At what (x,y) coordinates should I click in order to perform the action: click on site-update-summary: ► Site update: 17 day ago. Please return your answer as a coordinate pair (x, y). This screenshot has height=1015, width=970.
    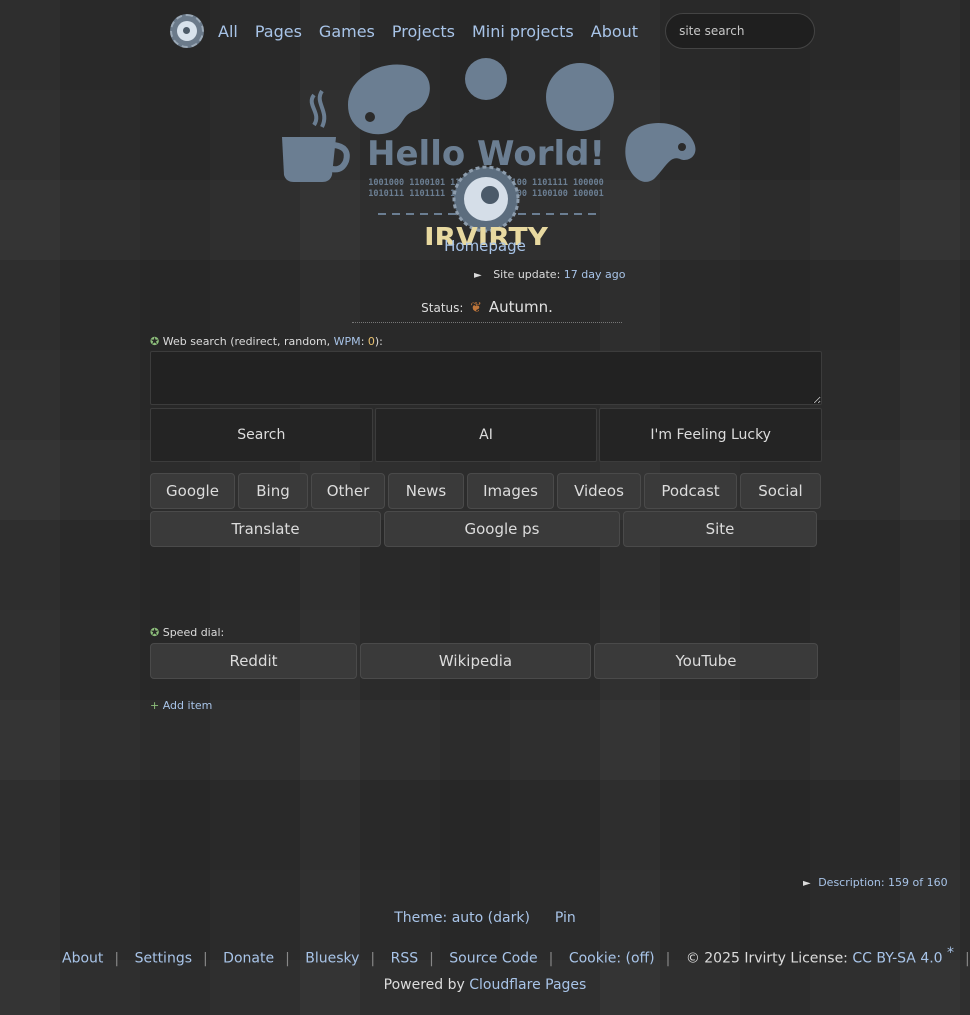
    Looking at the image, I should click on (549, 274).